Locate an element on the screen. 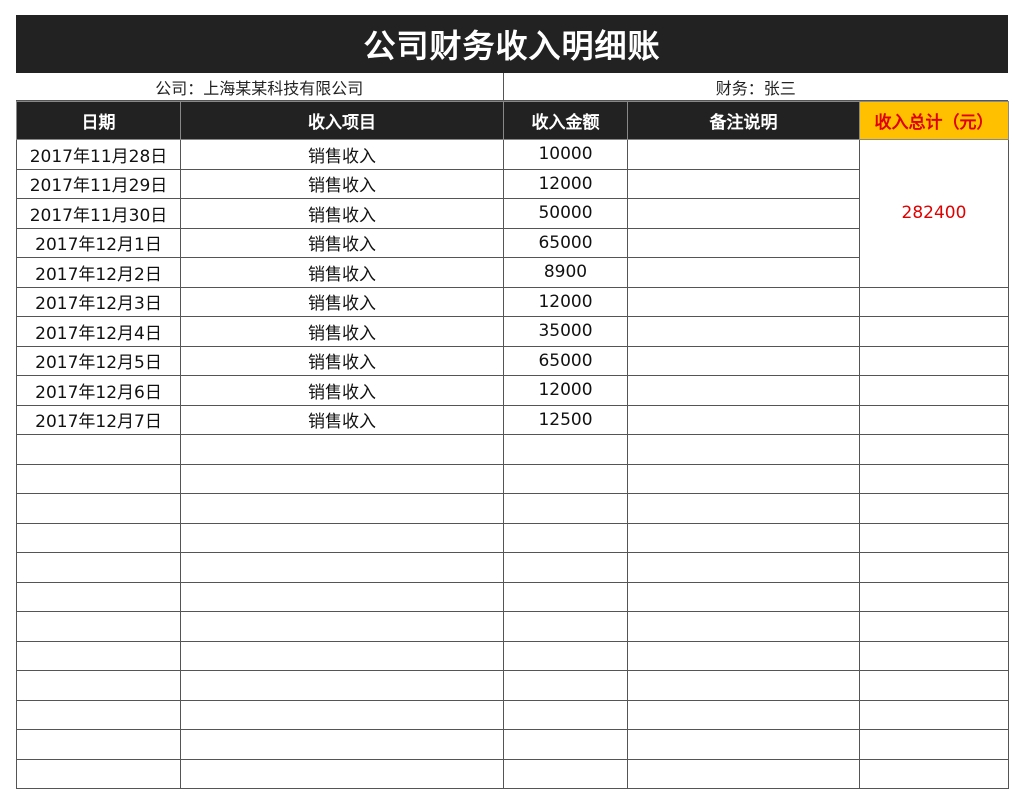  finance-info: 财务：张三 is located at coordinates (756, 86).